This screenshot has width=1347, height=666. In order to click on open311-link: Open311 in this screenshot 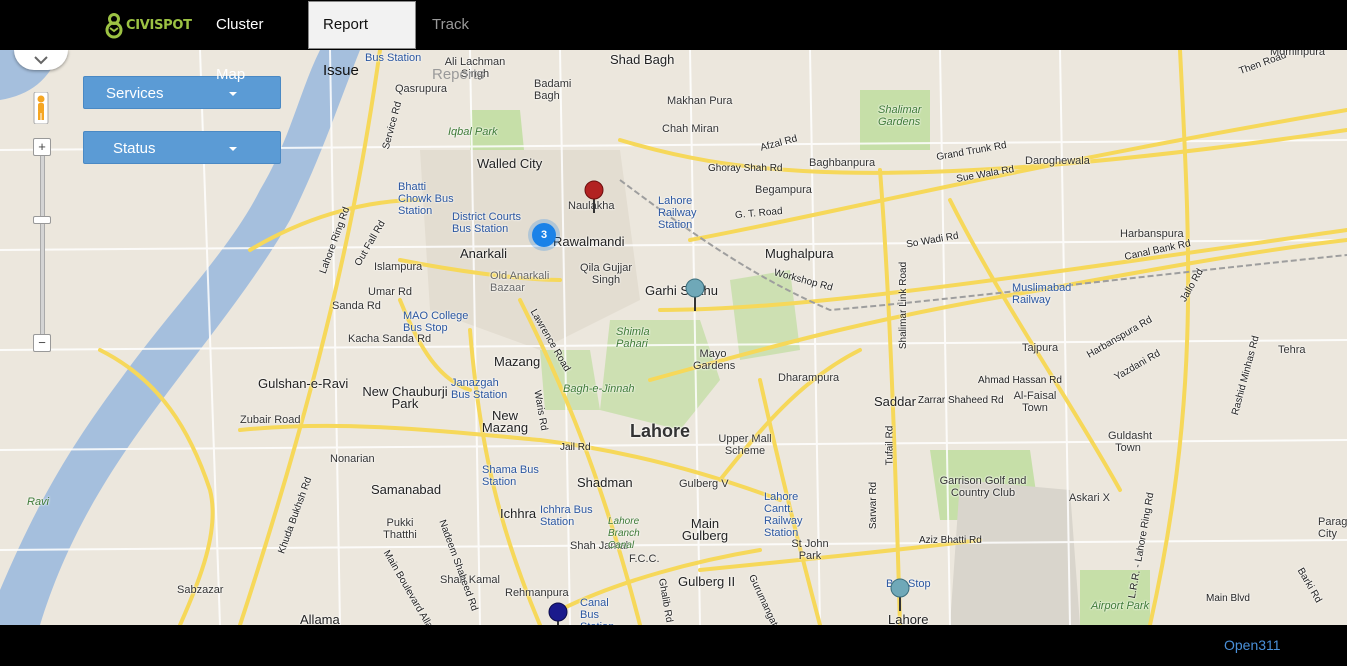, I will do `click(1252, 645)`.